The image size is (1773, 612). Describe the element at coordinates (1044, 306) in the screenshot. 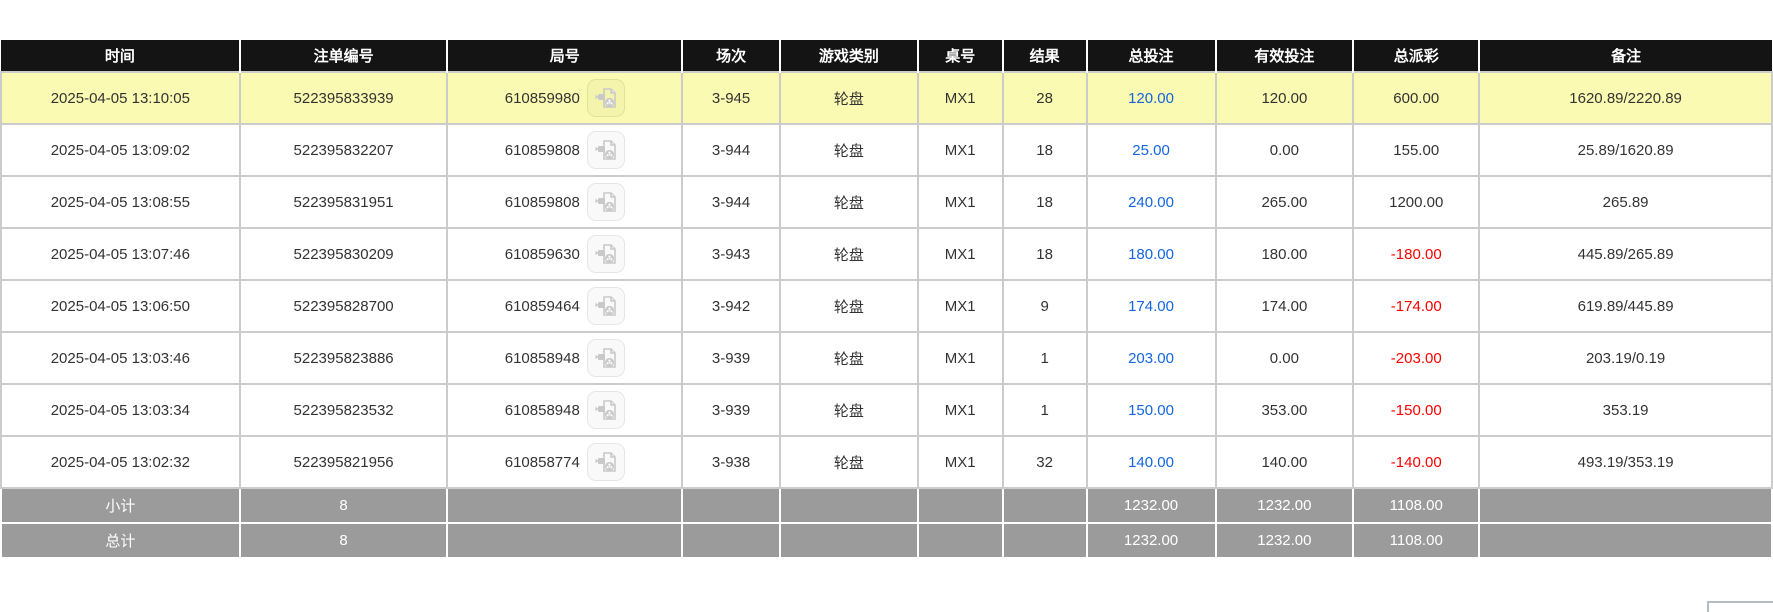

I see `cell-result: 9` at that location.